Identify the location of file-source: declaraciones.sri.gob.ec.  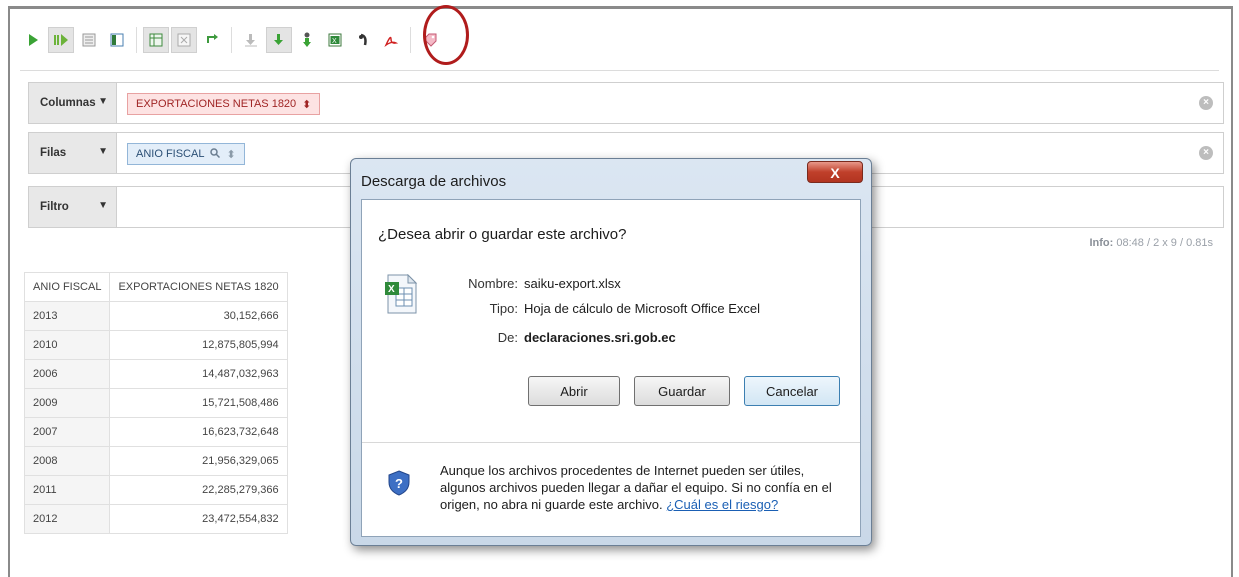
(600, 337).